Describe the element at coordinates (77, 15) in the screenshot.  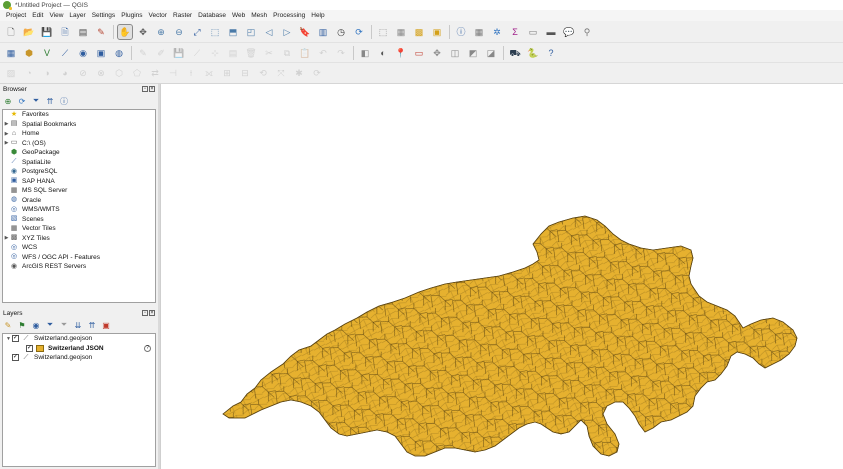
I see `menu-layer: Layer` at that location.